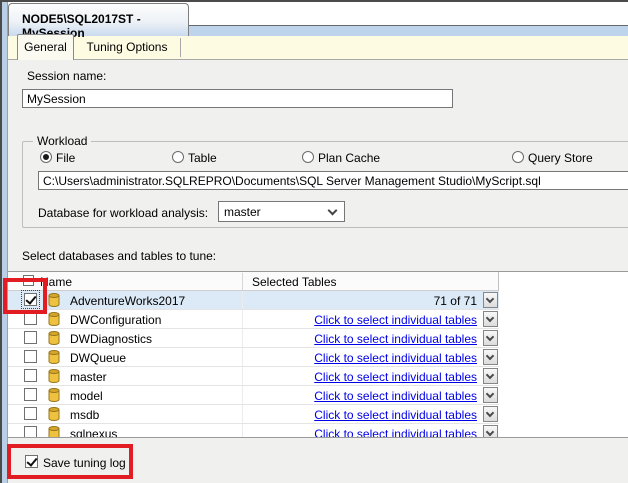 This screenshot has width=628, height=483. What do you see at coordinates (67, 76) in the screenshot?
I see `session-name-label: Session name:` at bounding box center [67, 76].